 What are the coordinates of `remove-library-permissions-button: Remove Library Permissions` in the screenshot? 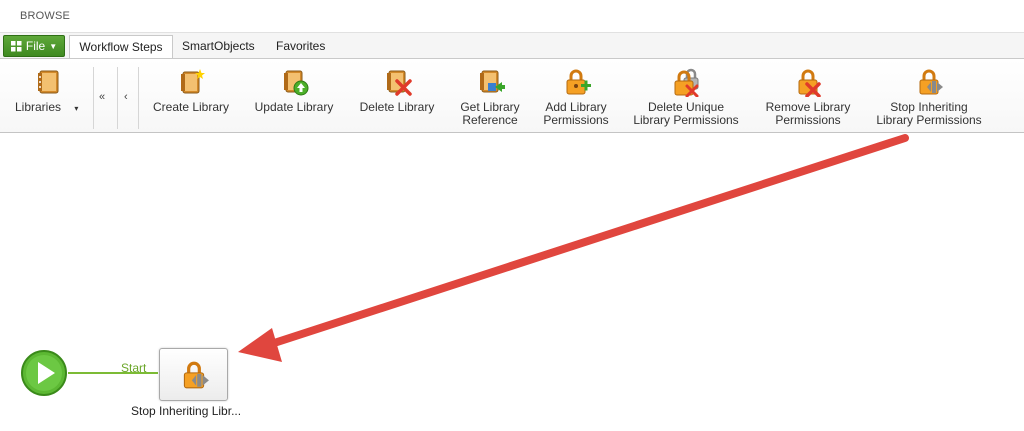 It's located at (808, 98).